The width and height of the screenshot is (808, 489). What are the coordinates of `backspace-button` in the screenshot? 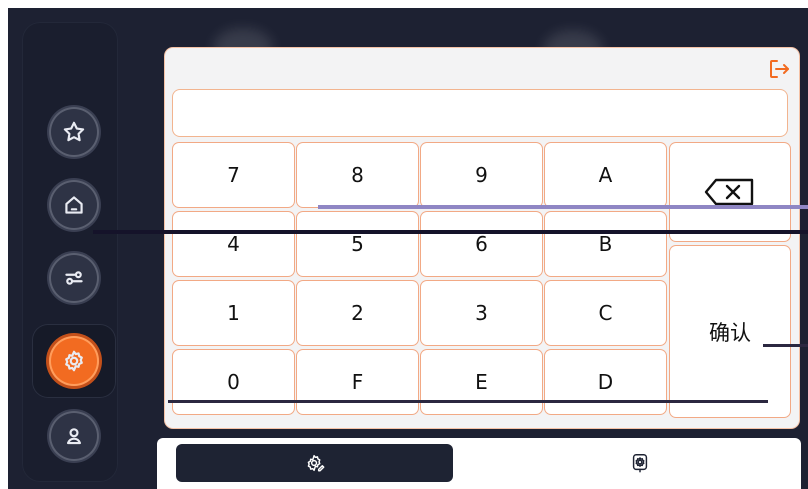 It's located at (730, 192).